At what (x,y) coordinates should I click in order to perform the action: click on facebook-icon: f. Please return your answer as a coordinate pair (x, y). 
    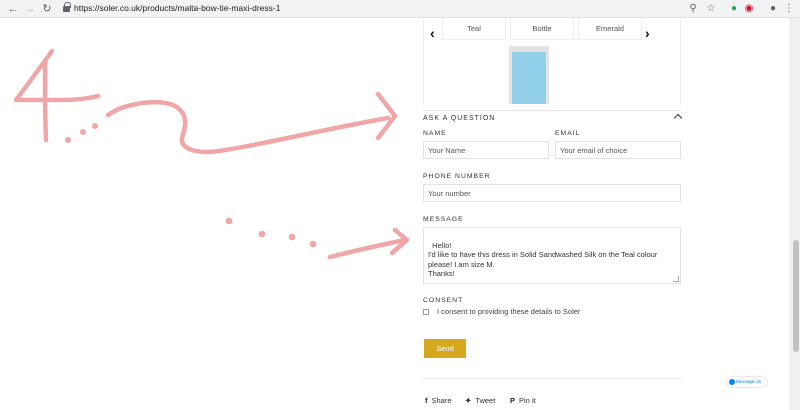
    Looking at the image, I should click on (426, 400).